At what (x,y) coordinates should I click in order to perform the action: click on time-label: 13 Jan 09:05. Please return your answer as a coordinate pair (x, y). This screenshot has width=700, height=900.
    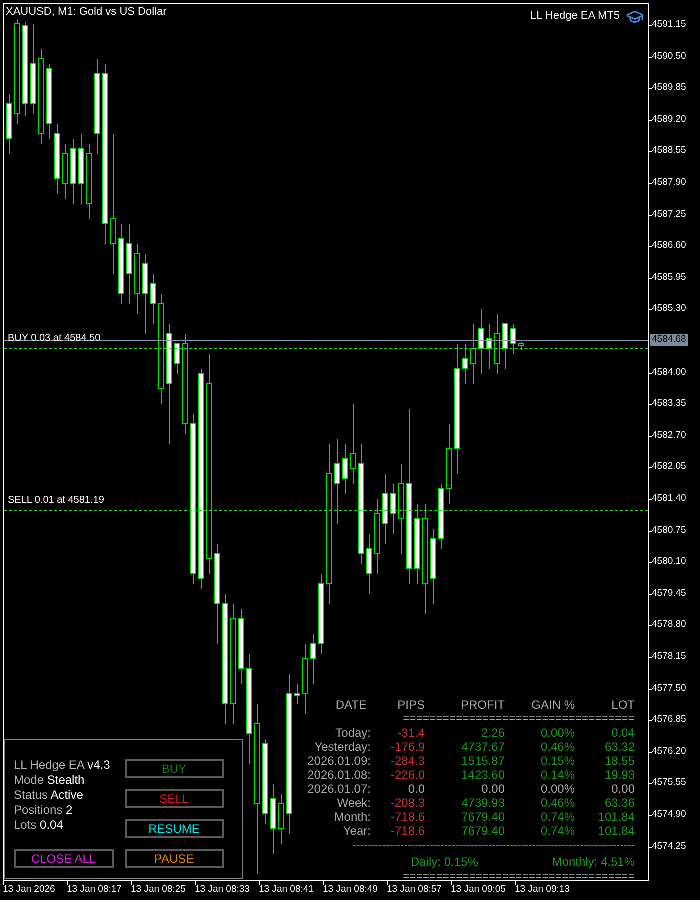
    Looking at the image, I should click on (478, 889).